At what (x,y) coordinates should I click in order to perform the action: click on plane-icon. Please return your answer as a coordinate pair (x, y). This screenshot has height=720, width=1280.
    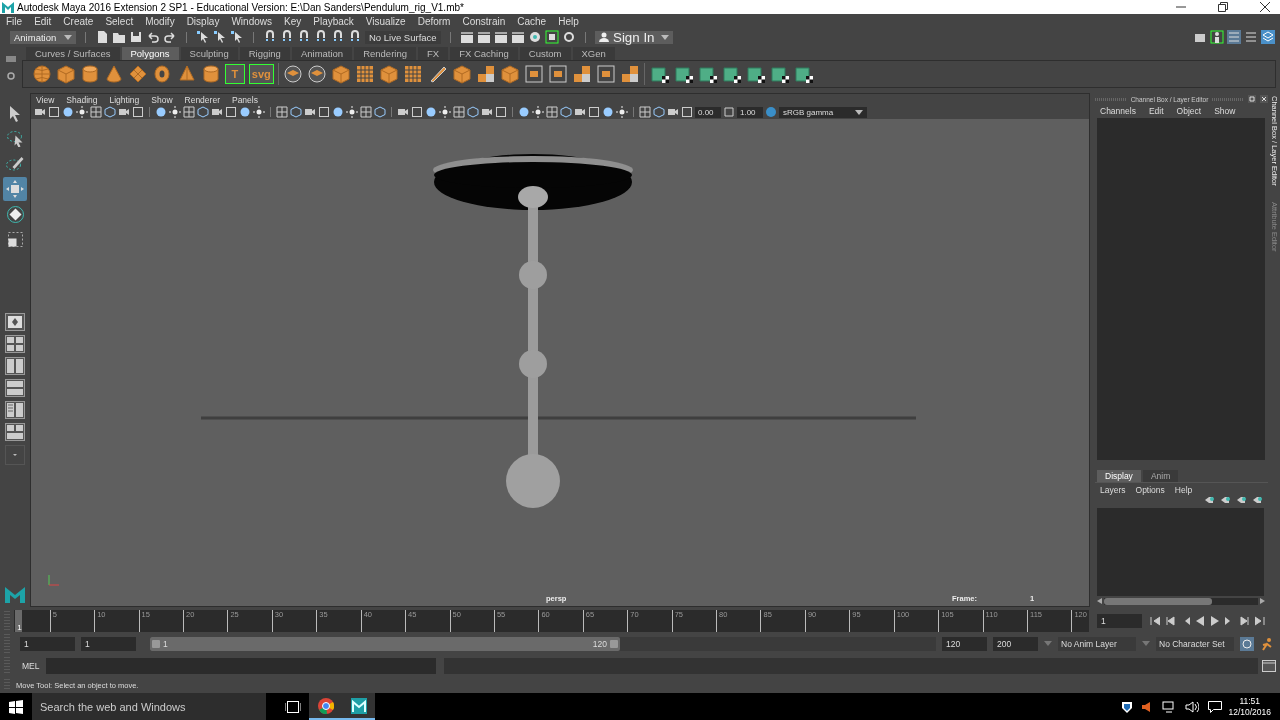
    Looking at the image, I should click on (138, 74).